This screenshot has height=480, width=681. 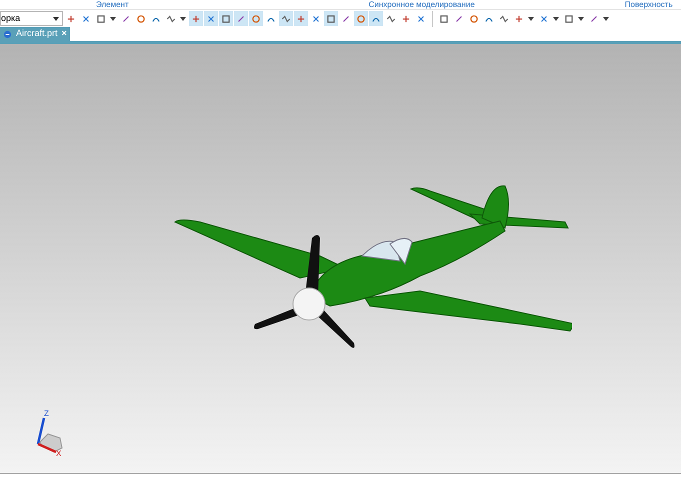 I want to click on document-tab: Aircraft.prt ×, so click(x=35, y=34).